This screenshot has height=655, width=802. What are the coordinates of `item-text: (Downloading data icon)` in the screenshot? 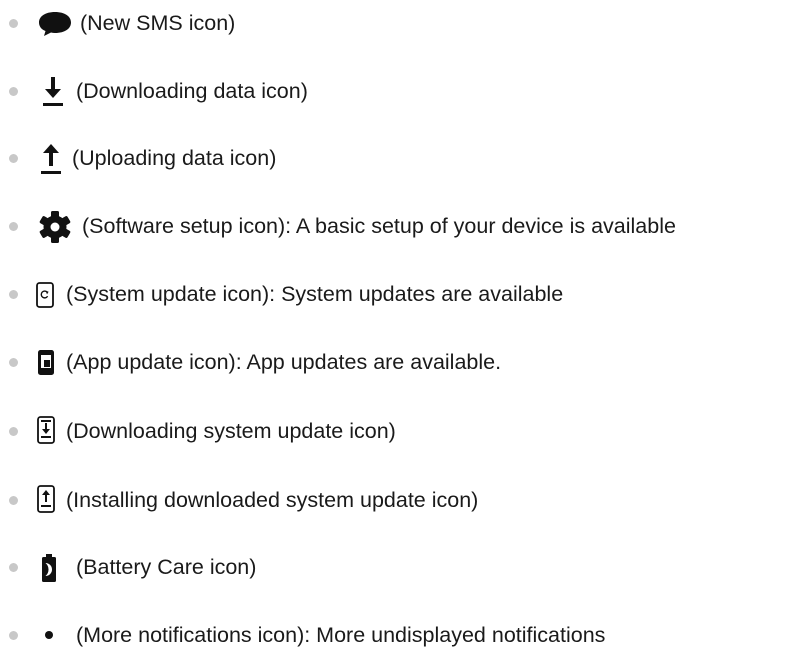 It's located at (192, 91).